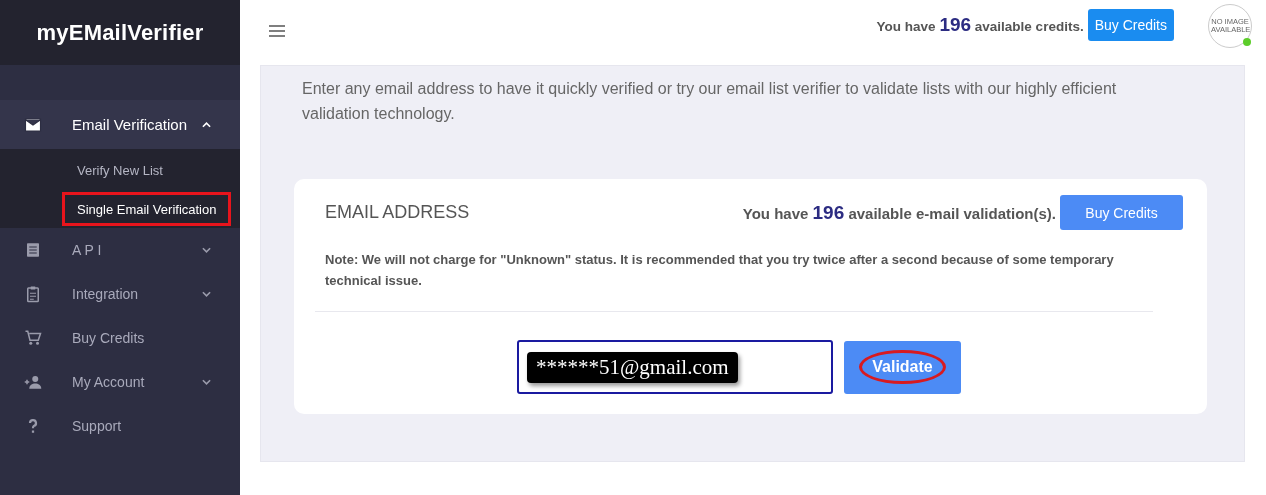 The height and width of the screenshot is (495, 1266). What do you see at coordinates (720, 270) in the screenshot?
I see `note-text: Note: We will not charge for "Unknown" status. It is recommended that you try twice after a second because of some temporary technical issue.` at bounding box center [720, 270].